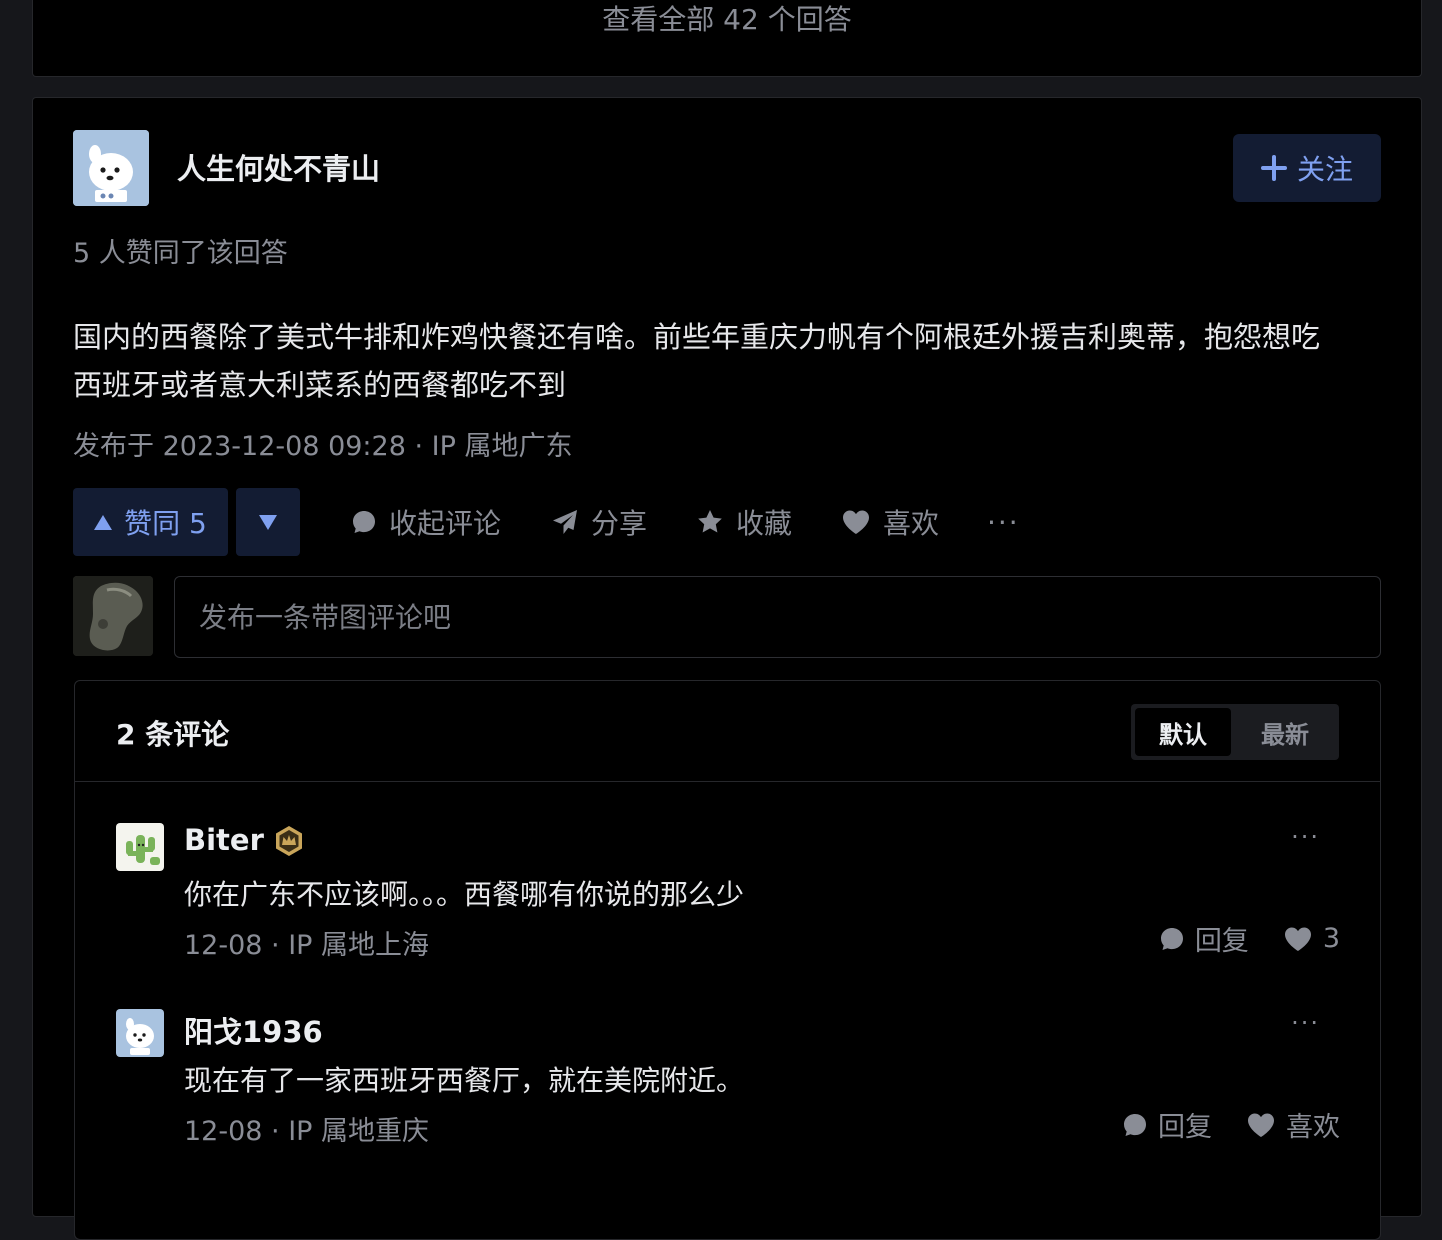 The width and height of the screenshot is (1442, 1240). I want to click on comments-header: 2 条评论 默认 最新, so click(727, 731).